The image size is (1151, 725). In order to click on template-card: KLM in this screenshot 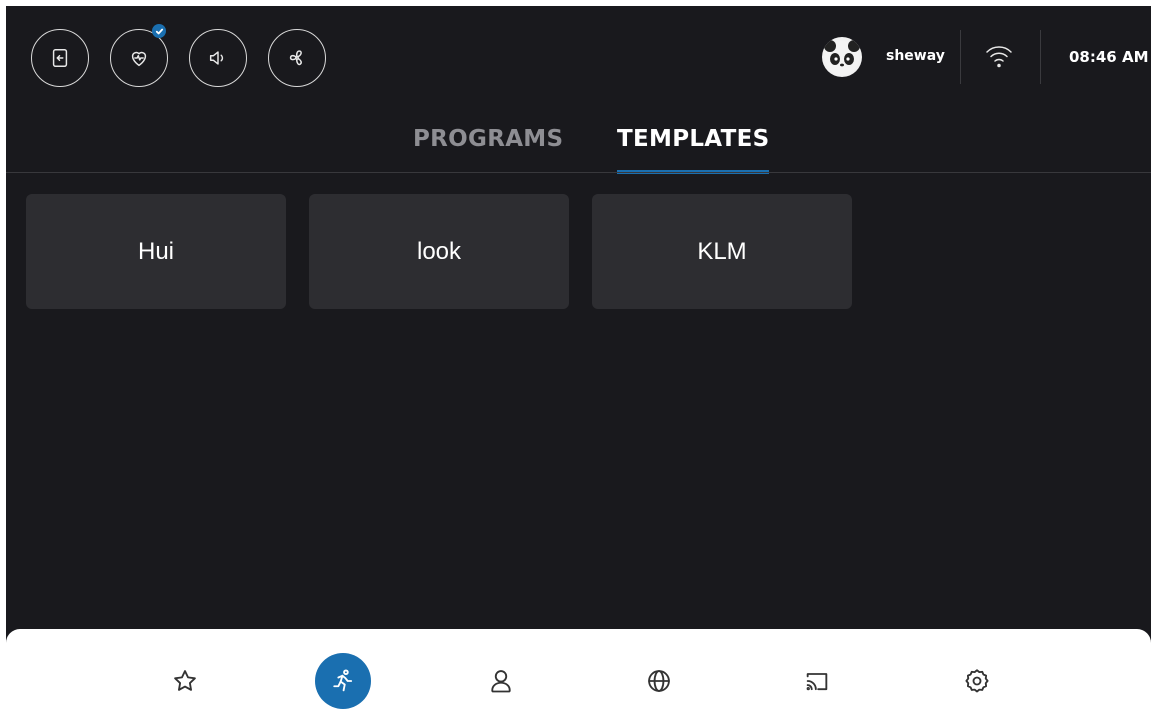, I will do `click(722, 251)`.